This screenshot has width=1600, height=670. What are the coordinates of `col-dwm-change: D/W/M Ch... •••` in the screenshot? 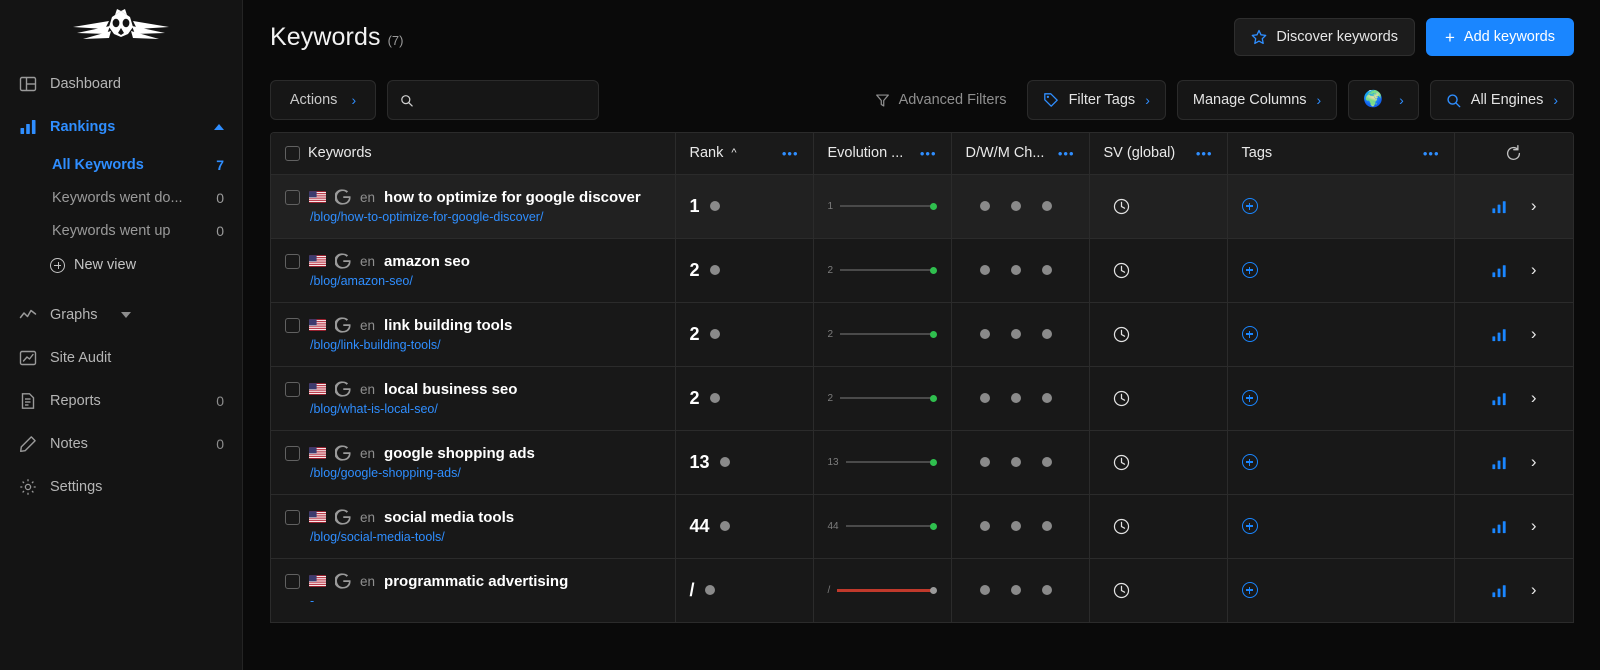 It's located at (1020, 154).